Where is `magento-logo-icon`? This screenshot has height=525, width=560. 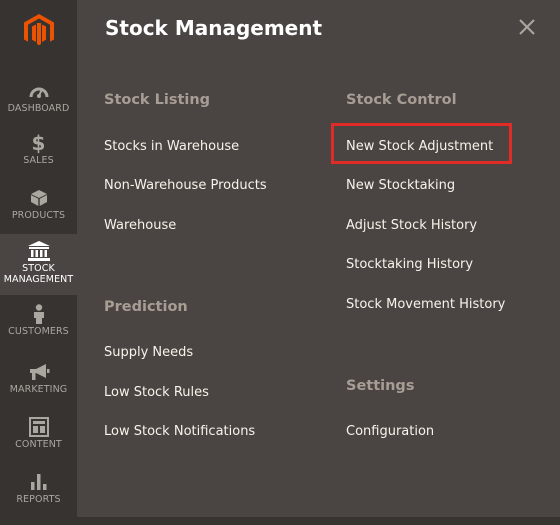 magento-logo-icon is located at coordinates (38, 30).